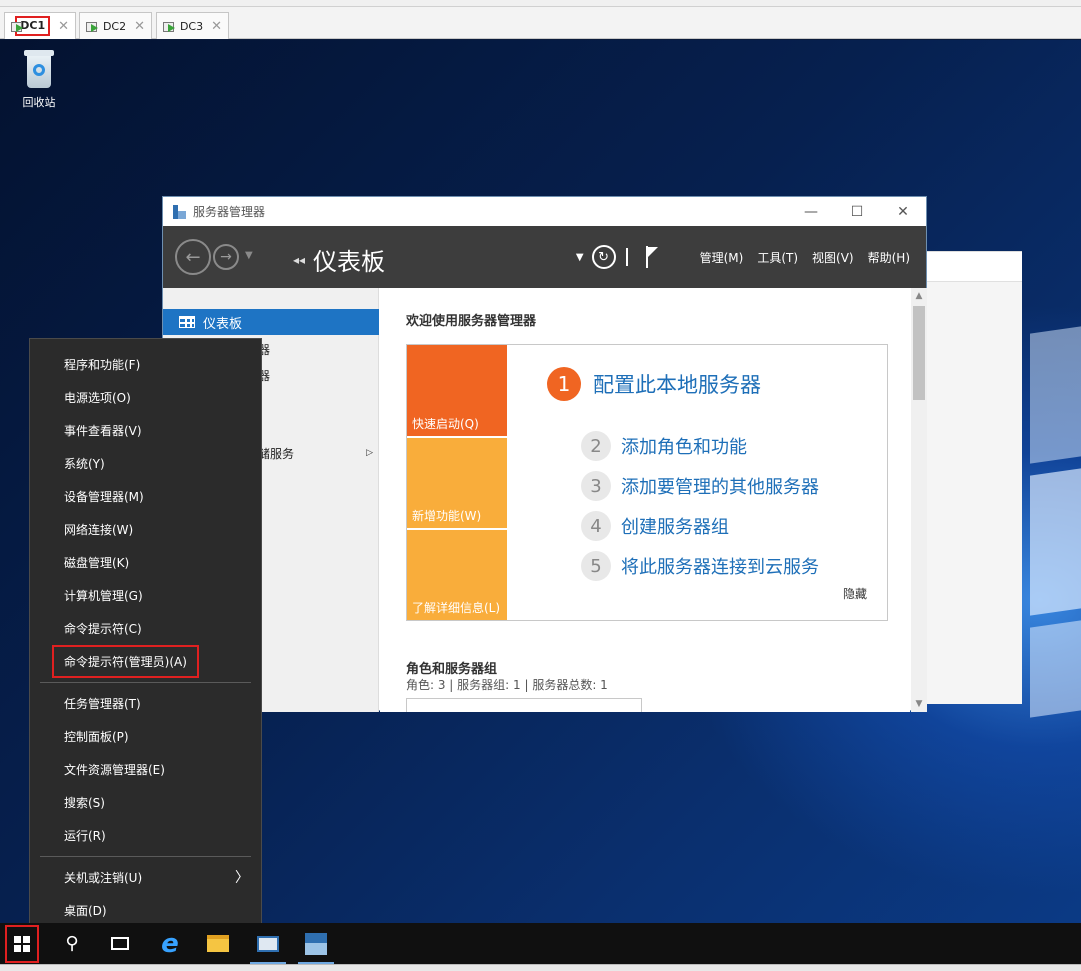  Describe the element at coordinates (169, 26) in the screenshot. I see `vm-icon` at that location.